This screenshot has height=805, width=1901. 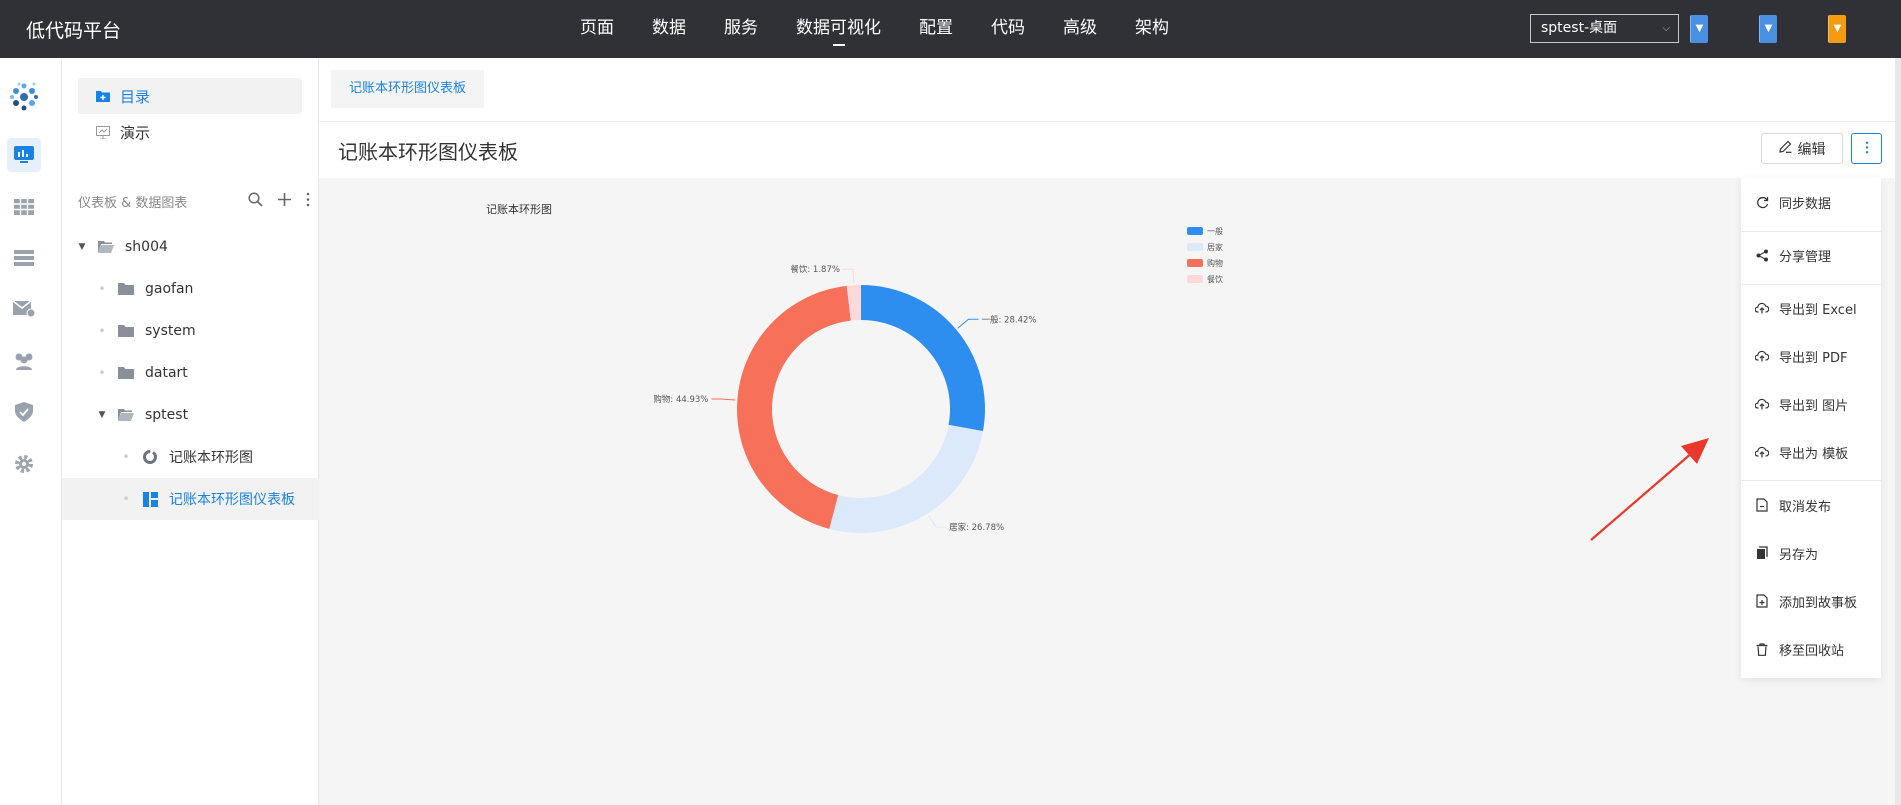 I want to click on menu-item-label: 导出为 模板, so click(x=1814, y=454).